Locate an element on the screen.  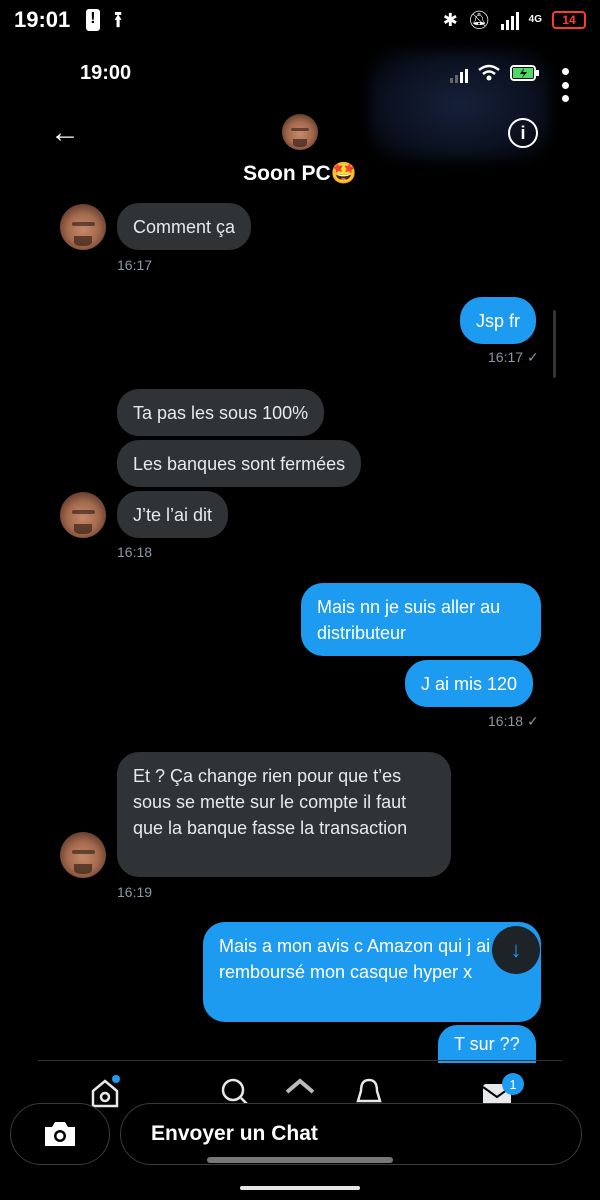
message-timestamp: 16:18 is located at coordinates (135, 552).